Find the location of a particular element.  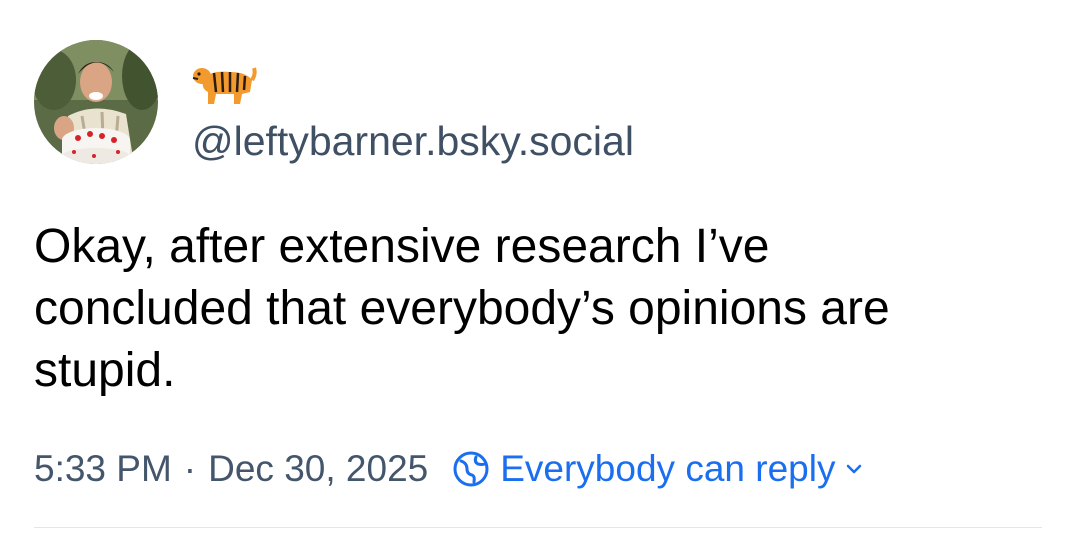

user-handle: @leftybarner.bsky.social is located at coordinates (413, 141).